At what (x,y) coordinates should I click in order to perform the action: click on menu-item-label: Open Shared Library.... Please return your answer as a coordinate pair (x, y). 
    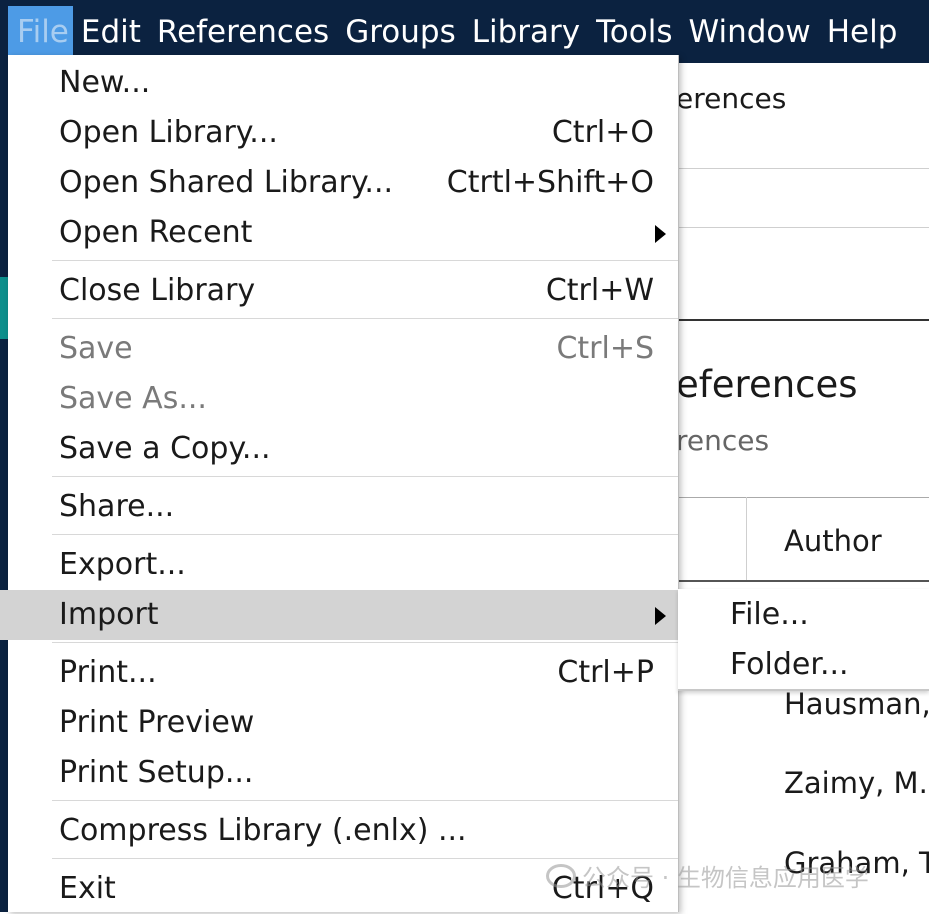
    Looking at the image, I should click on (226, 182).